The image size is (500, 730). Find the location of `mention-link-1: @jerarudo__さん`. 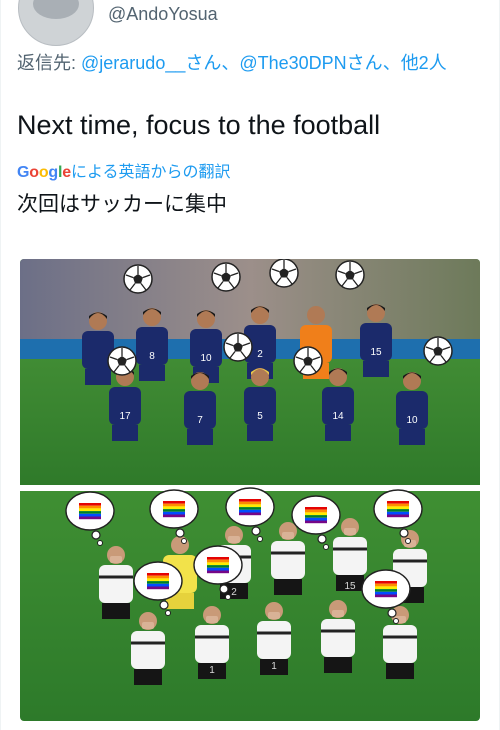

mention-link-1: @jerarudo__さん is located at coordinates (151, 63).